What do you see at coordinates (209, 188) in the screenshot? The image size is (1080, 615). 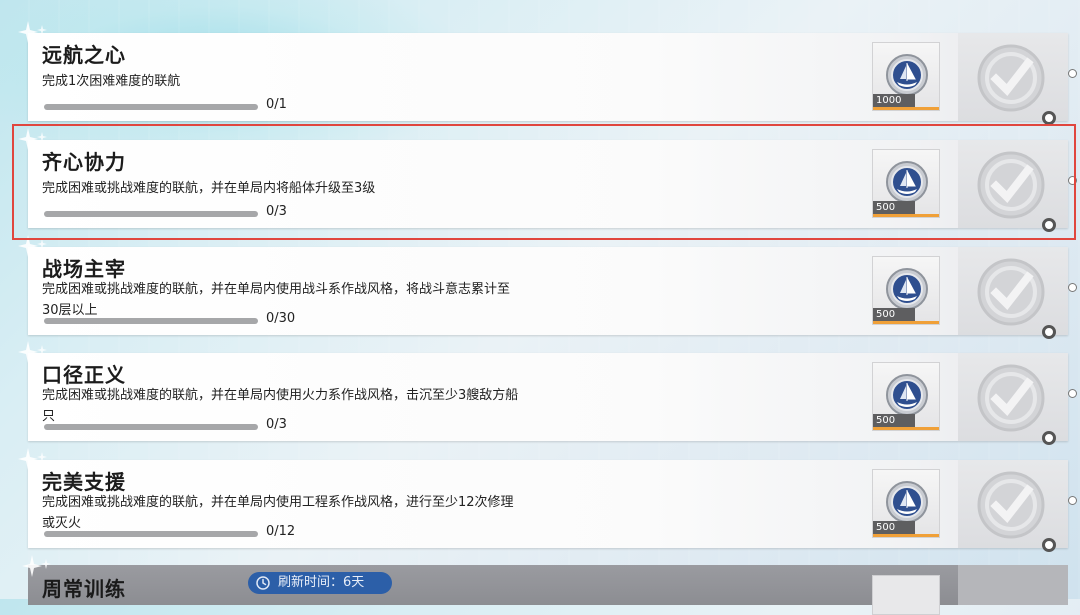 I see `task-description: 完成困难或挑战难度的联航，并在单局内将船体升级至3级` at bounding box center [209, 188].